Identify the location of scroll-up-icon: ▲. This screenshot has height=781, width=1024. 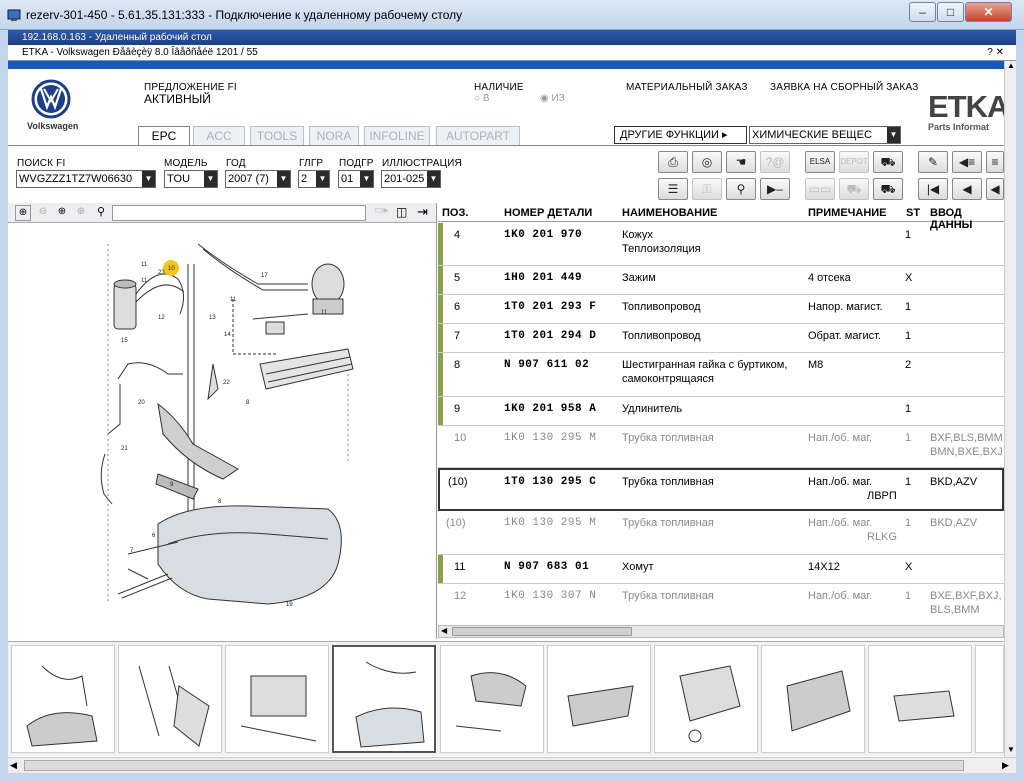
(1011, 67).